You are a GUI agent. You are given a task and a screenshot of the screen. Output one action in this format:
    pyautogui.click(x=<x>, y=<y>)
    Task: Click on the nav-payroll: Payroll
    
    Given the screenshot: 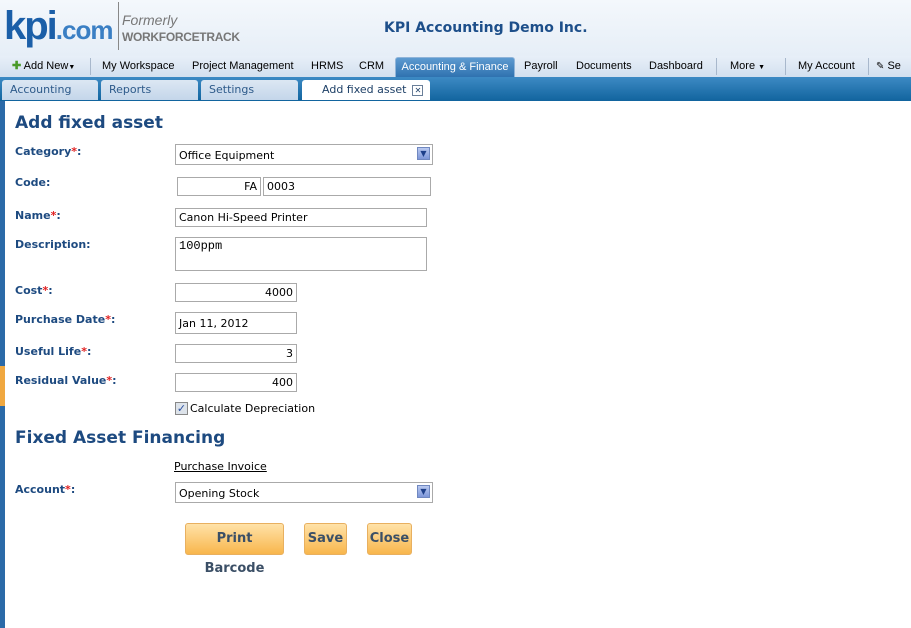 What is the action you would take?
    pyautogui.click(x=541, y=66)
    